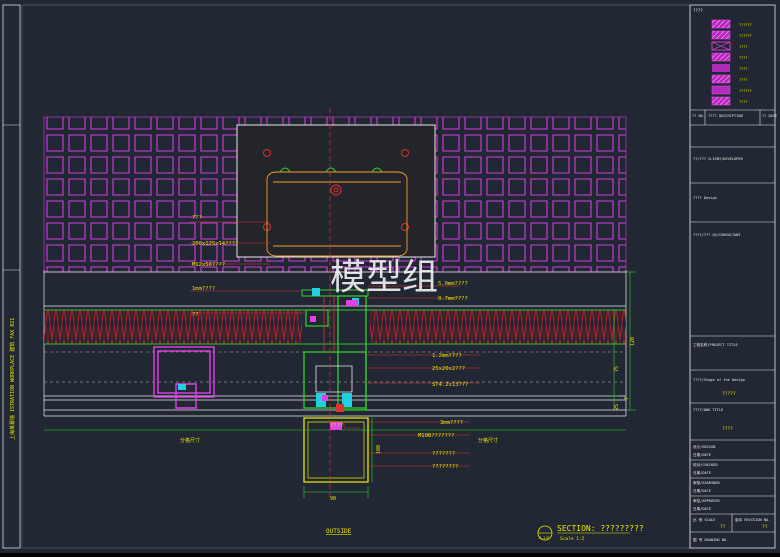 This screenshot has height=557, width=780. I want to click on dwg-title-label: ????/DWG TITLE, so click(708, 410).